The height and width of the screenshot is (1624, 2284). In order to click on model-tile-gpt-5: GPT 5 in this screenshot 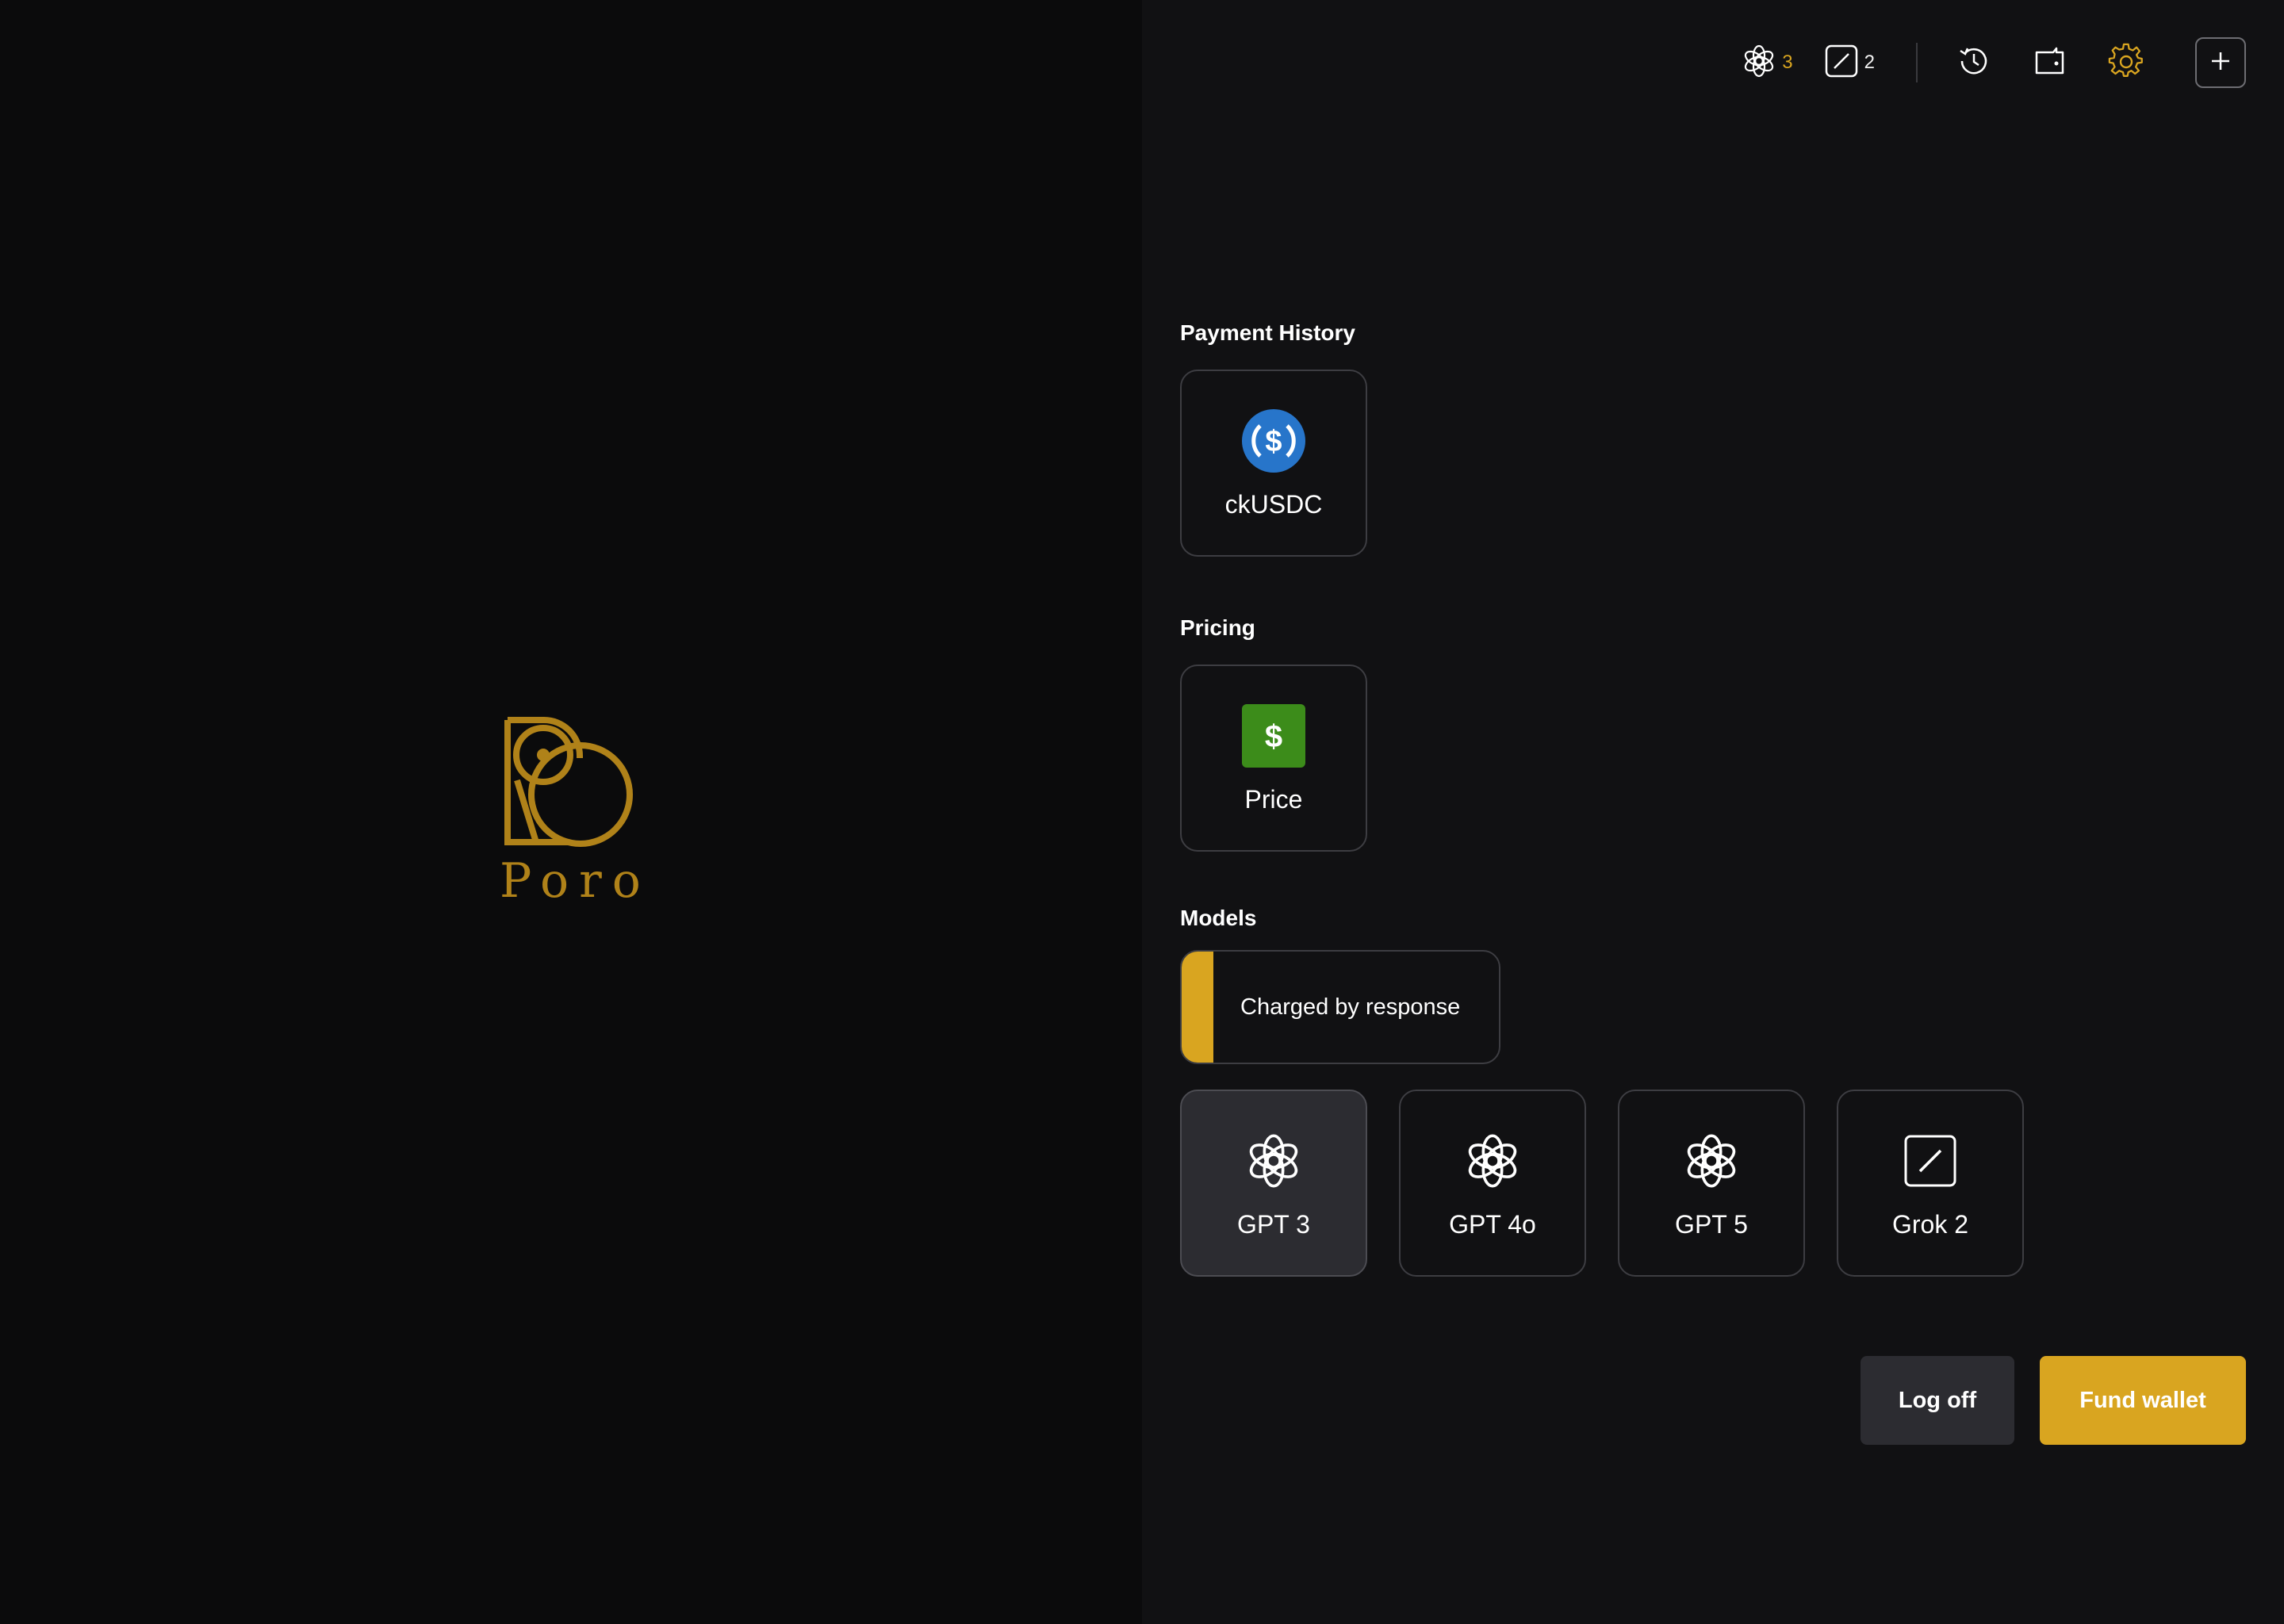, I will do `click(1711, 1183)`.